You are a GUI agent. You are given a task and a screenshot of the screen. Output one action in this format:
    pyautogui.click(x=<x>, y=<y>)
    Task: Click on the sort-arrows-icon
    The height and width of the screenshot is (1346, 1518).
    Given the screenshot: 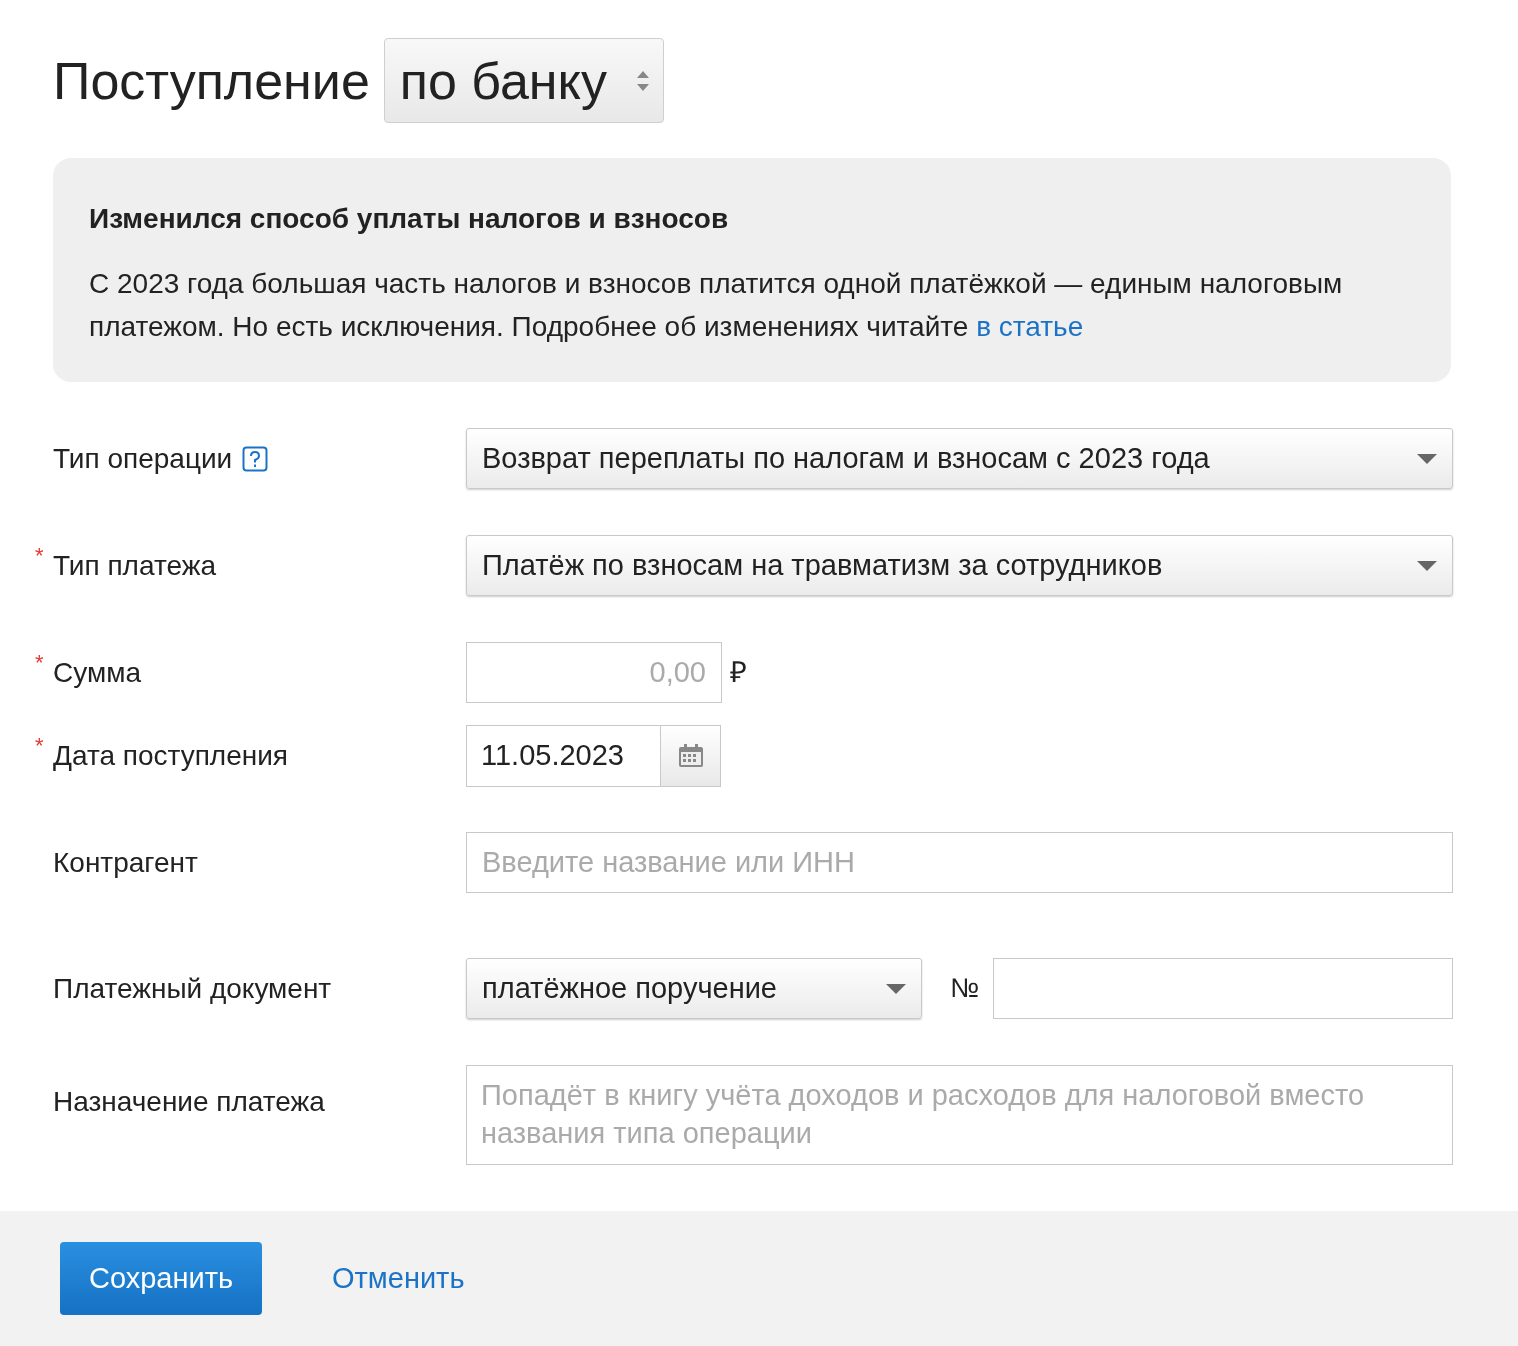 What is the action you would take?
    pyautogui.click(x=642, y=80)
    